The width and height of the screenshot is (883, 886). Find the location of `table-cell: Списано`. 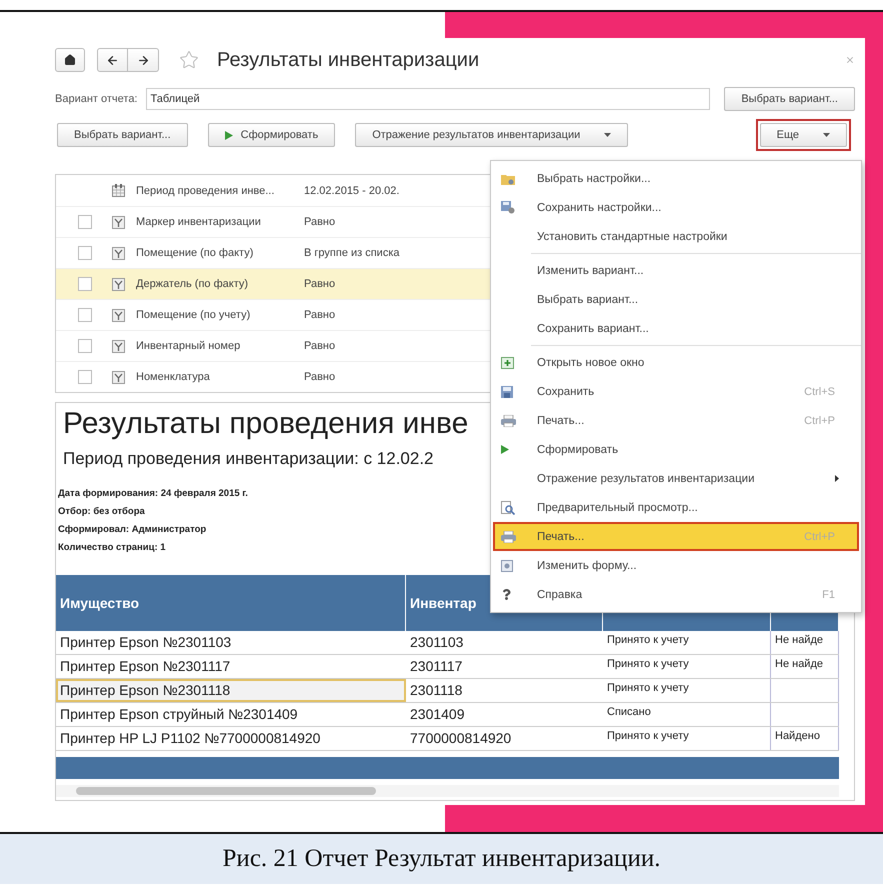

table-cell: Списано is located at coordinates (687, 714).